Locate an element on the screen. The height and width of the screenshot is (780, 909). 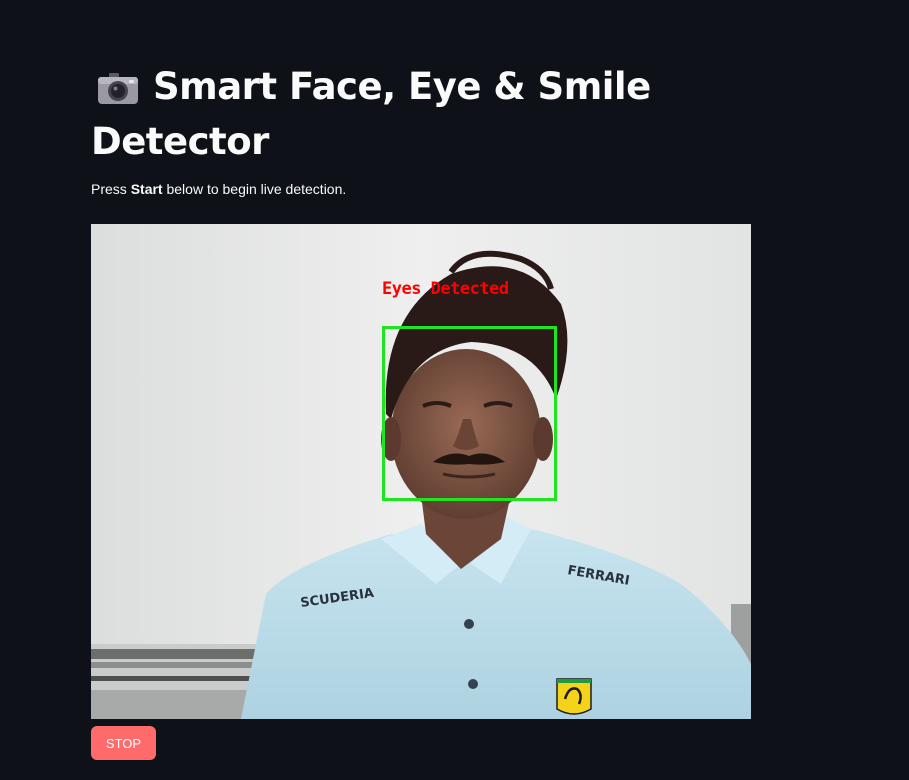
intro-suffix: below to begin live detection. is located at coordinates (256, 189).